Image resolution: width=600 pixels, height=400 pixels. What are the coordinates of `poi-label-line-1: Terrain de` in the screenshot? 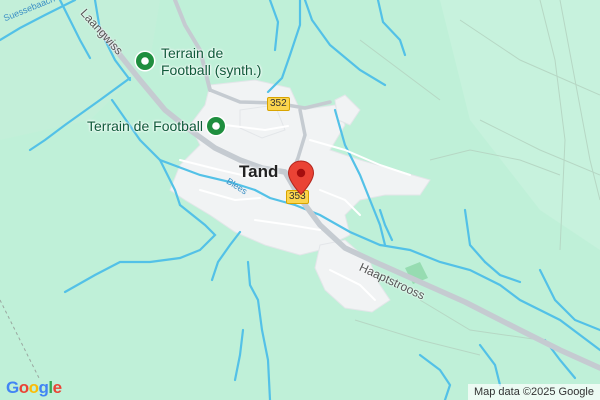 It's located at (192, 53).